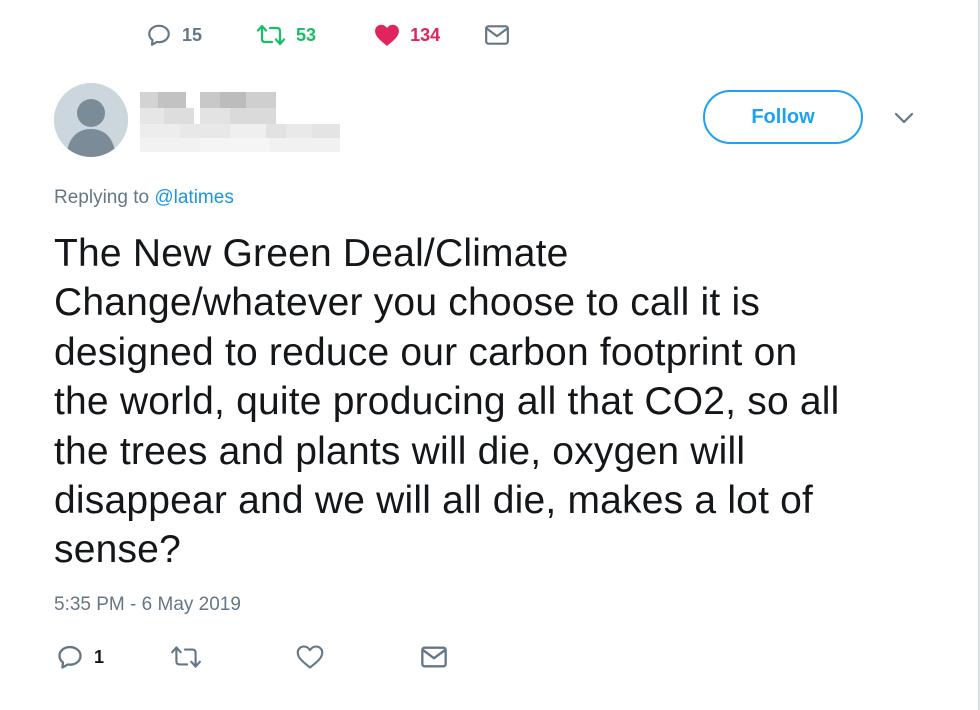 This screenshot has width=980, height=710. Describe the element at coordinates (407, 35) in the screenshot. I see `top-like-button: 134` at that location.